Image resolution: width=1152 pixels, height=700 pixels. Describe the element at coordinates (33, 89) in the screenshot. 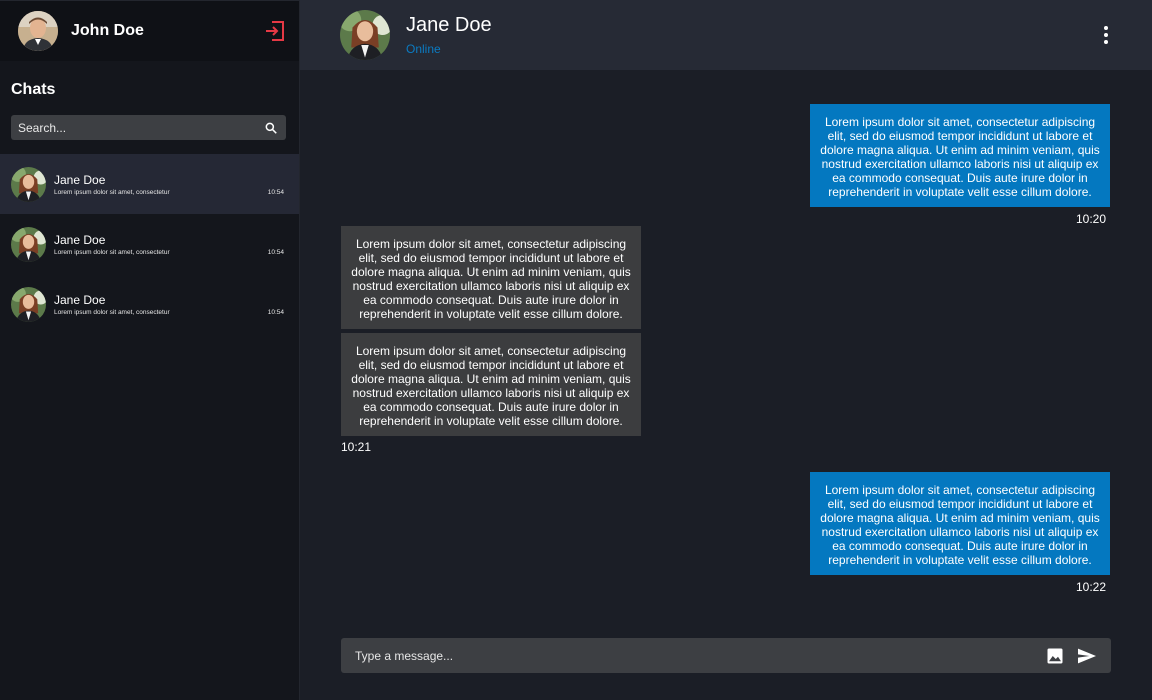

I see `chats-heading: Chats` at that location.